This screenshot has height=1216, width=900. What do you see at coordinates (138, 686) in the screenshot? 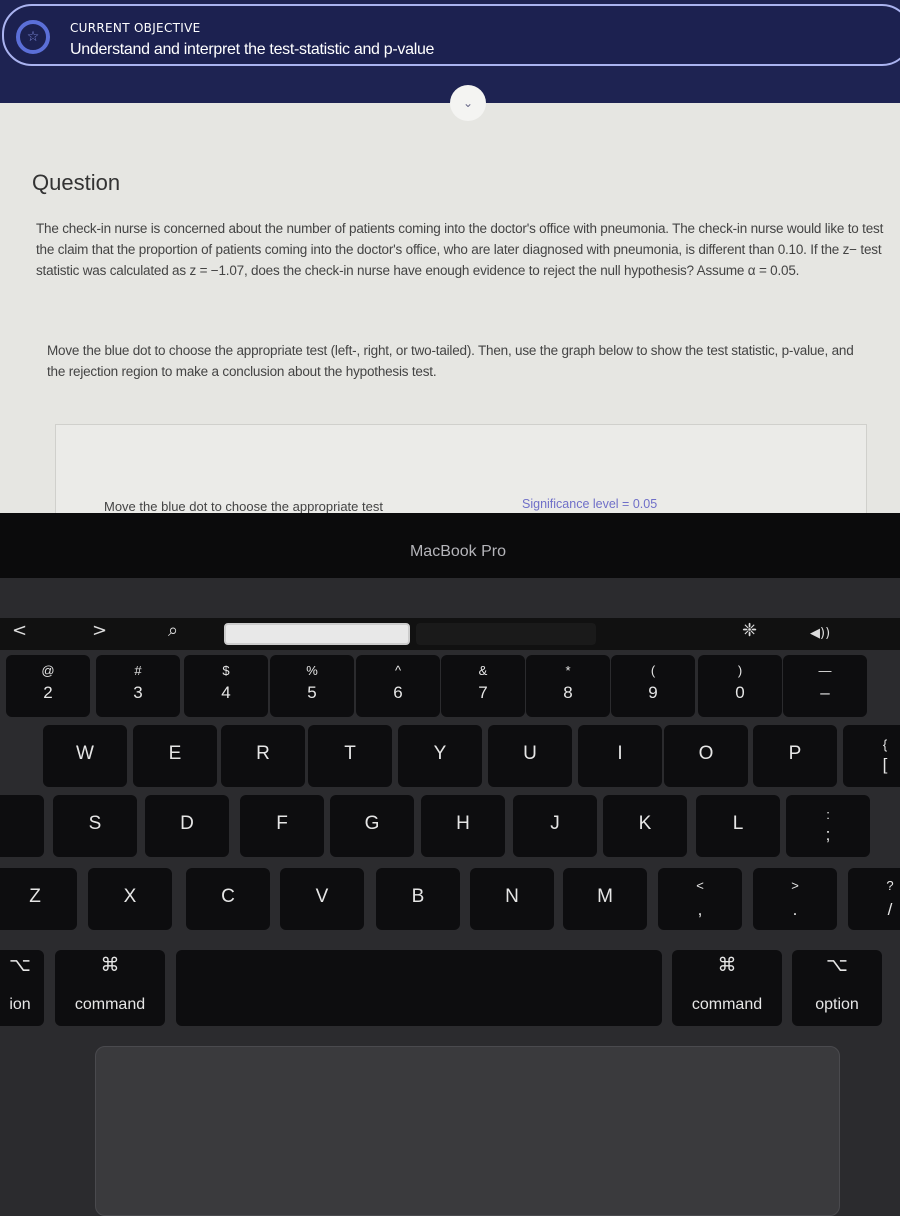
I see `key-3: #3` at bounding box center [138, 686].